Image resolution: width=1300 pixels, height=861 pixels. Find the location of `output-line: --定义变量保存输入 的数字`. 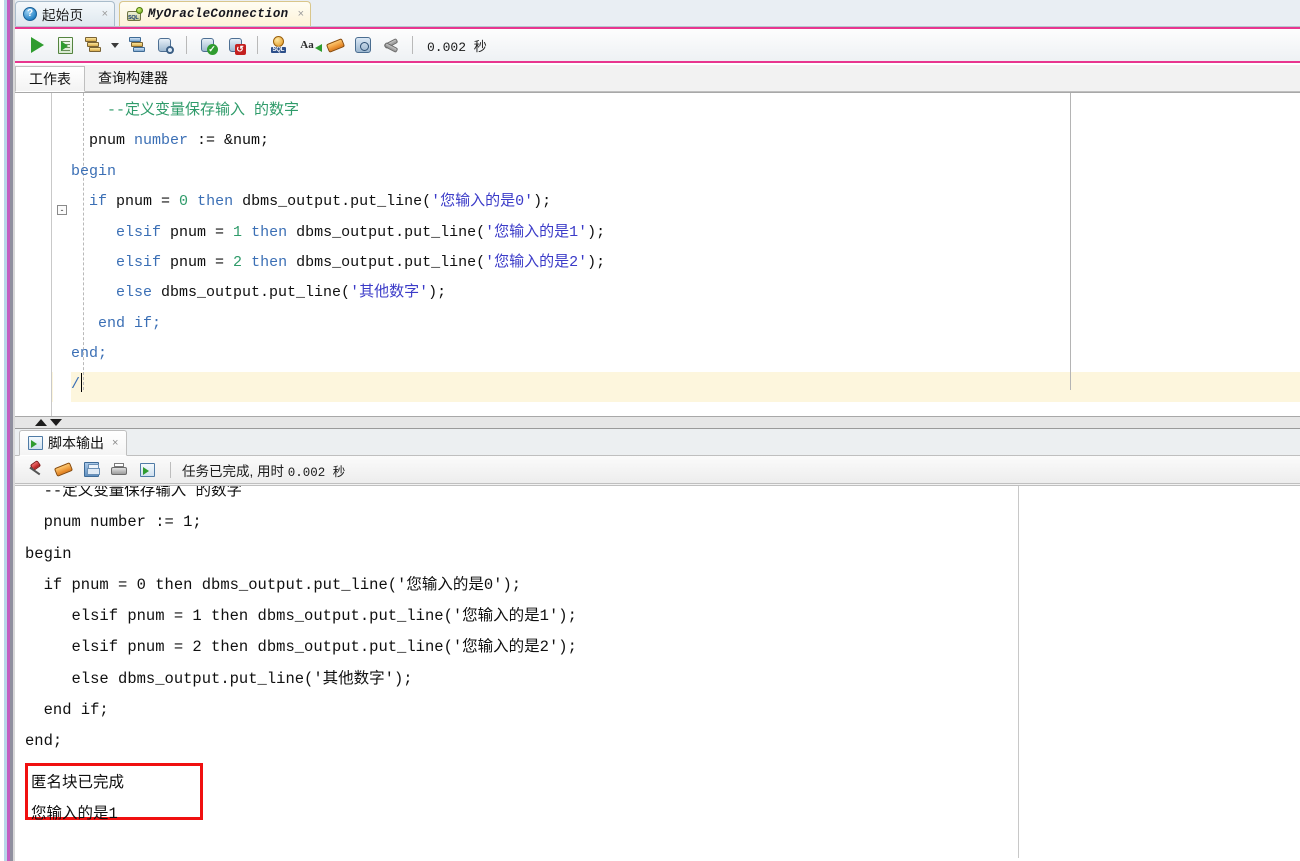

output-line: --定义变量保存输入 的数字 is located at coordinates (134, 492).